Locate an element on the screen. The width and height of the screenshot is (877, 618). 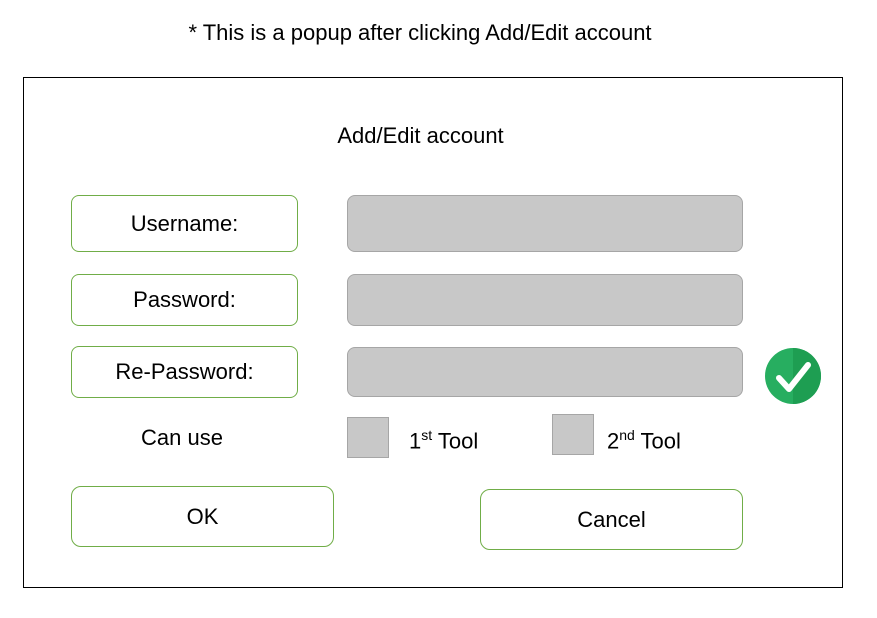
tool-1-label: 1st Tool is located at coordinates (443, 440).